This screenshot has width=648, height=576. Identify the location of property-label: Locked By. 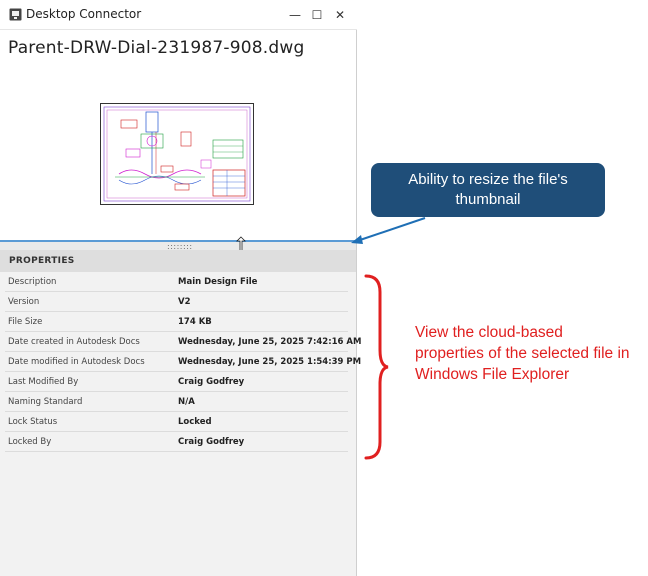
(30, 442).